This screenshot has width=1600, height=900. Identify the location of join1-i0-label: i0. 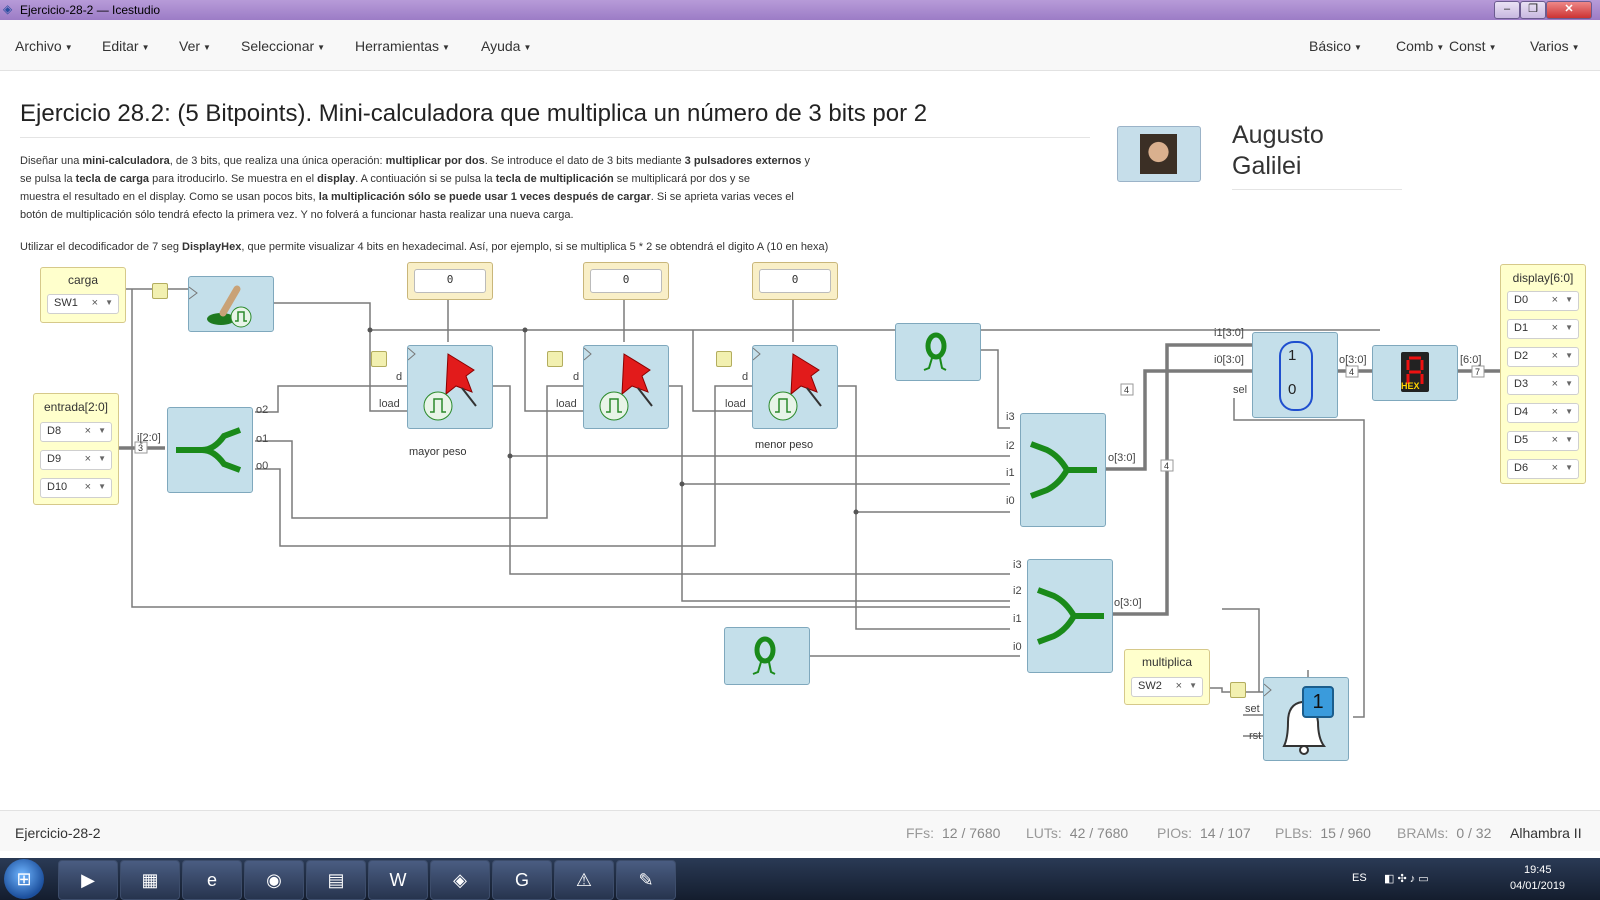
(1010, 501).